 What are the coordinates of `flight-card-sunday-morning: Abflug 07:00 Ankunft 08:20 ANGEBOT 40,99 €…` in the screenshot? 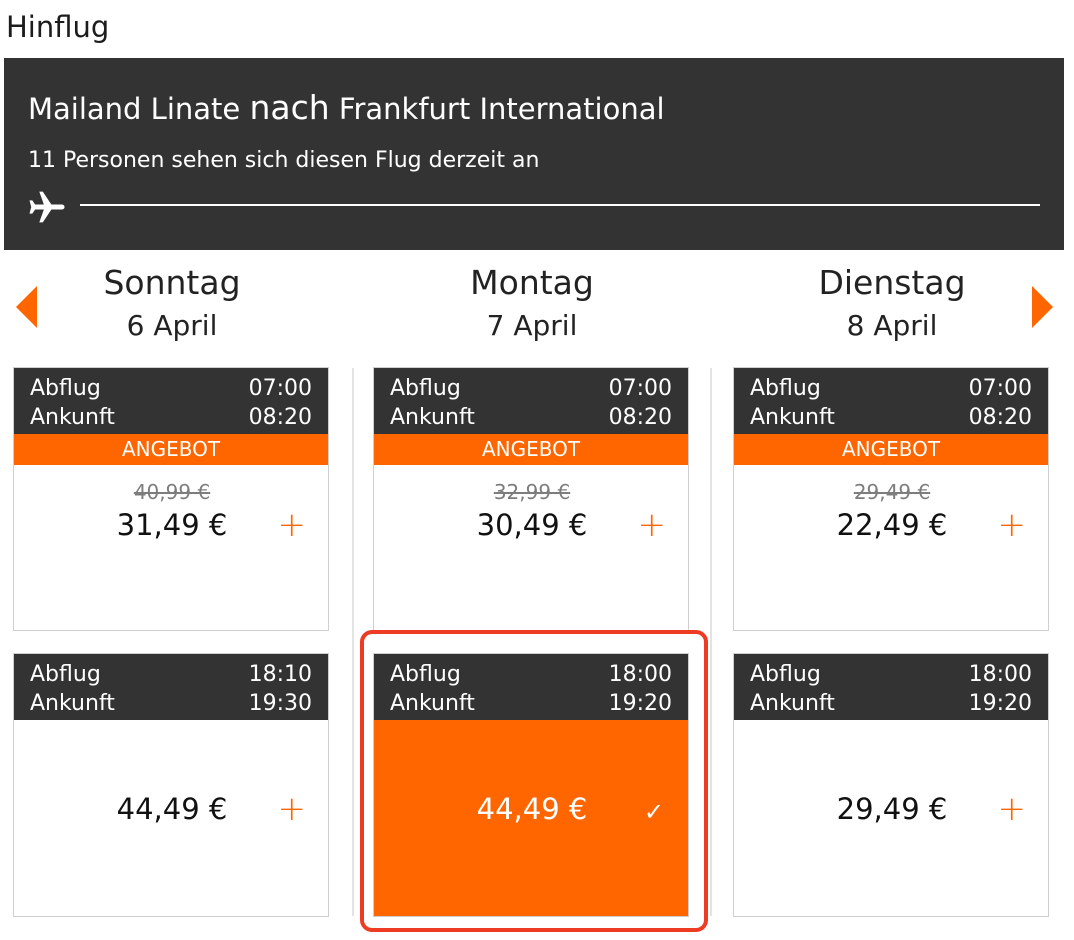 It's located at (171, 499).